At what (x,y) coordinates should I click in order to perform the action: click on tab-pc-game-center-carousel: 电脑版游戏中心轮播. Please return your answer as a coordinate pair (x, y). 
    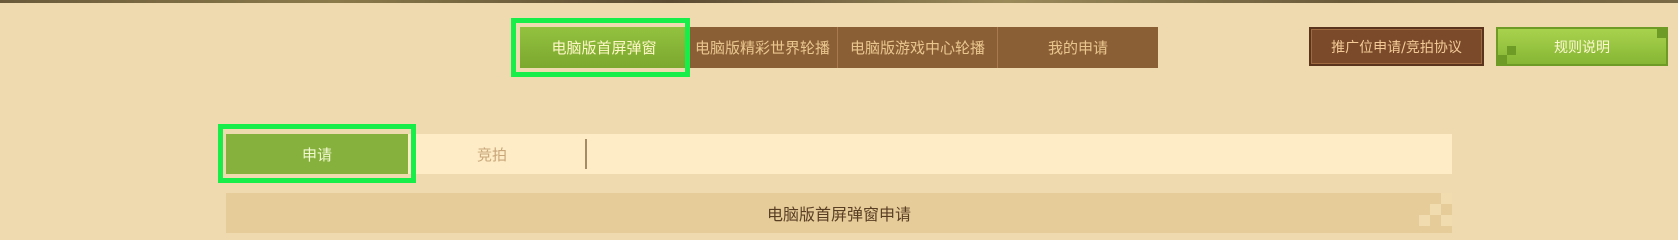
    Looking at the image, I should click on (918, 47).